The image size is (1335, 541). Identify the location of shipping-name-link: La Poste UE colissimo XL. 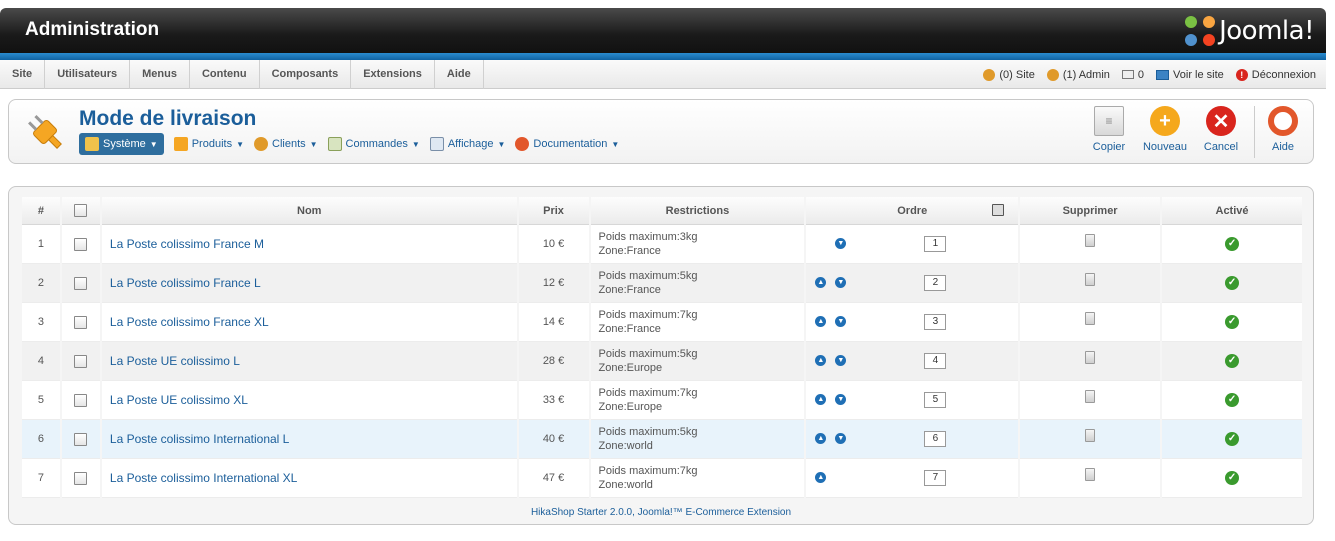
(309, 400).